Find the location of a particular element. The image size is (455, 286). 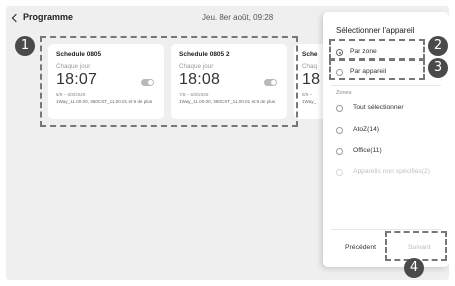

previous-button: Précédent is located at coordinates (360, 247).